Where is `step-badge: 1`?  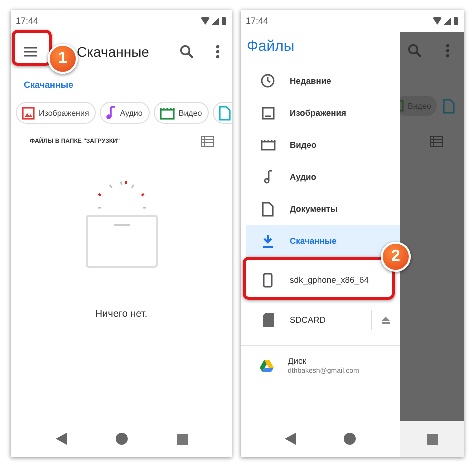
step-badge: 1 is located at coordinates (63, 59).